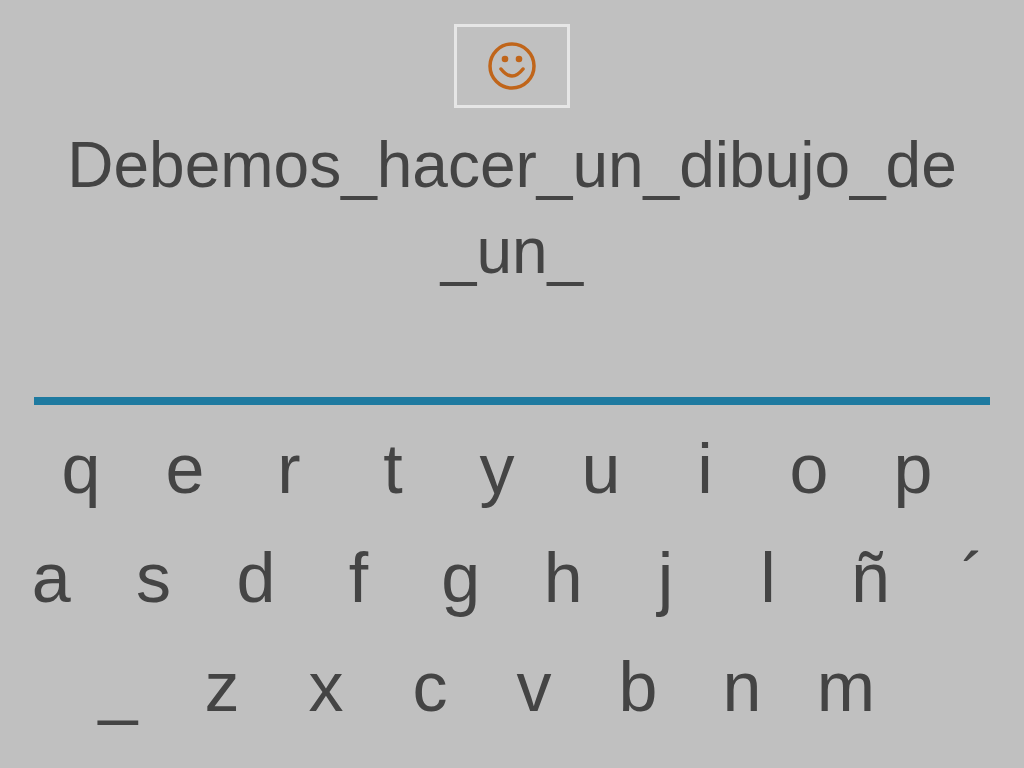 The width and height of the screenshot is (1024, 768). I want to click on letter-key: g, so click(460, 578).